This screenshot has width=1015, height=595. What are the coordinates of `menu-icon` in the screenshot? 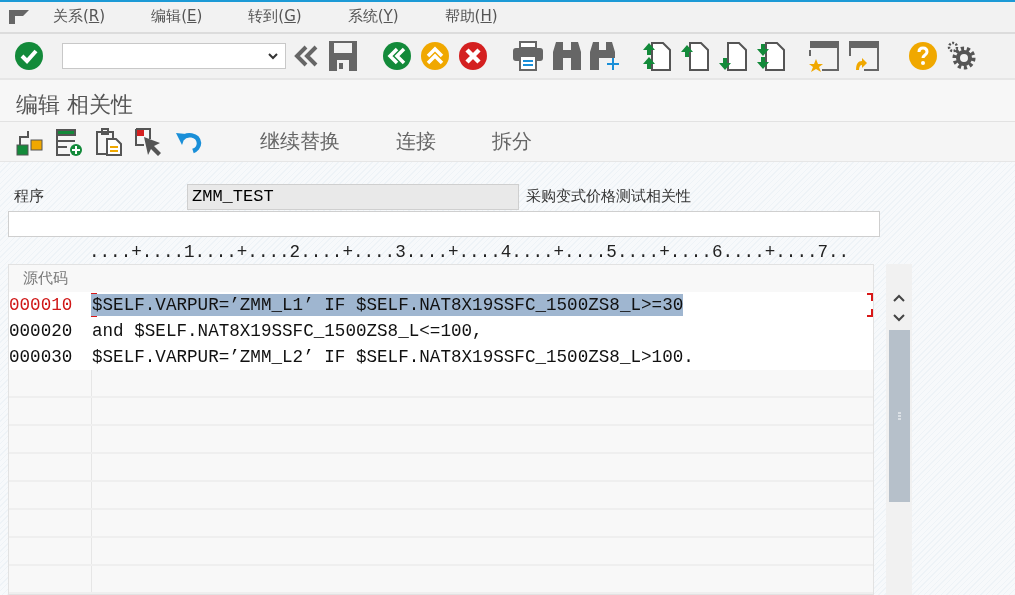 It's located at (19, 16).